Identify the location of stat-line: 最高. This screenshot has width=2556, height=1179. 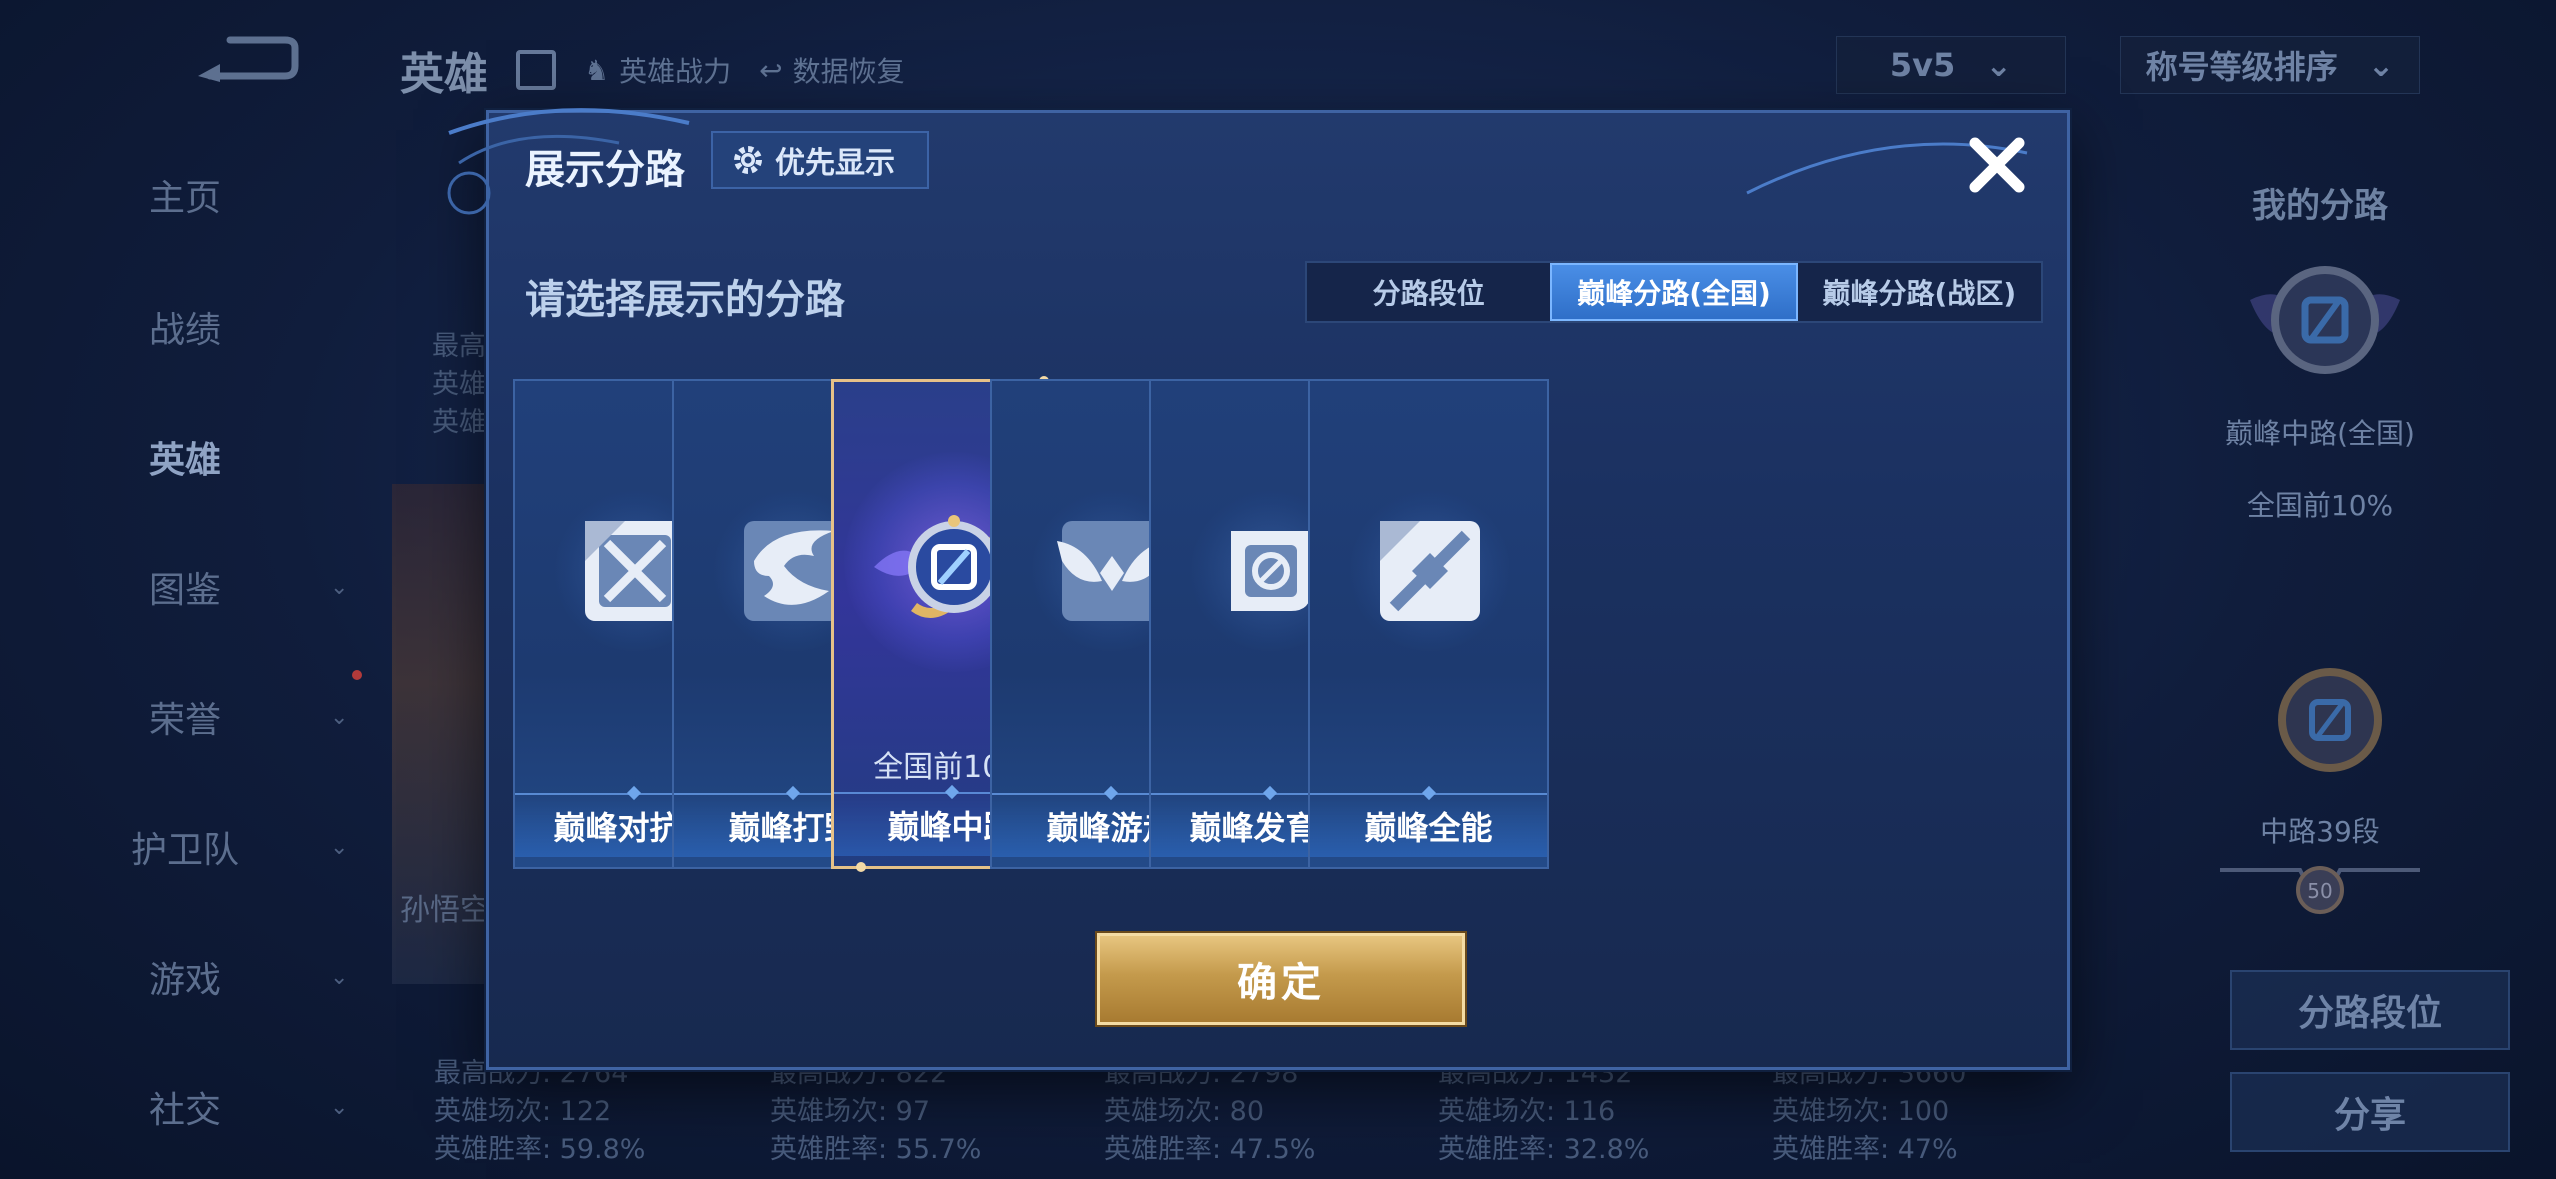
(459, 346).